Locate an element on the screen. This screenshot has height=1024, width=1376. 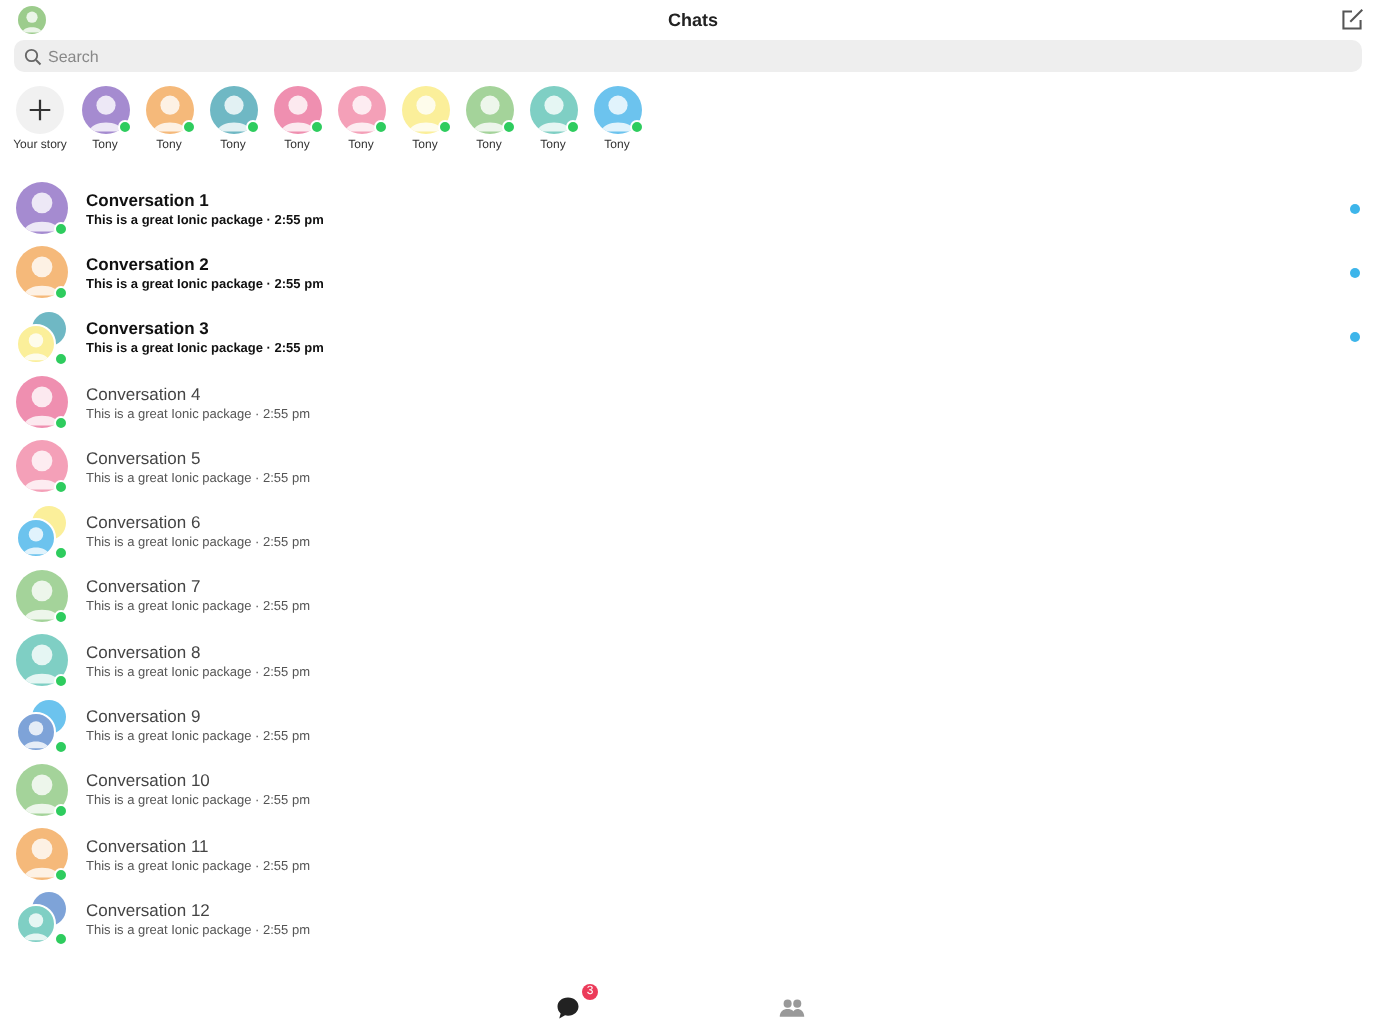
conversation-name: Conversation 11 is located at coordinates (198, 845).